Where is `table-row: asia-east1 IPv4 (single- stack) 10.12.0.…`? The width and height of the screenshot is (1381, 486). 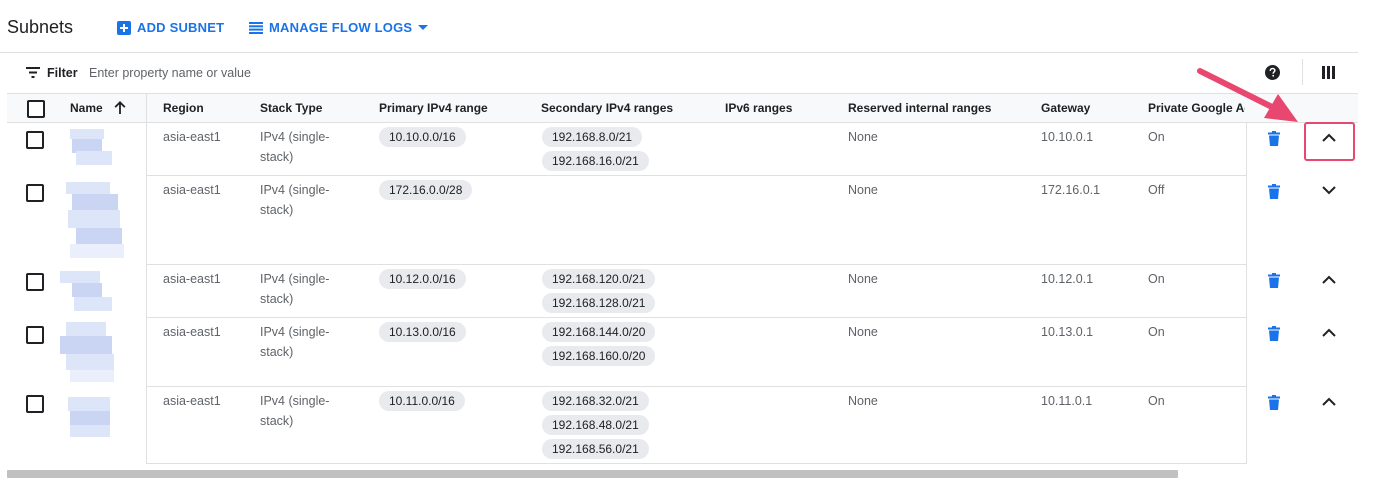 table-row: asia-east1 IPv4 (single- stack) 10.12.0.… is located at coordinates (679, 291).